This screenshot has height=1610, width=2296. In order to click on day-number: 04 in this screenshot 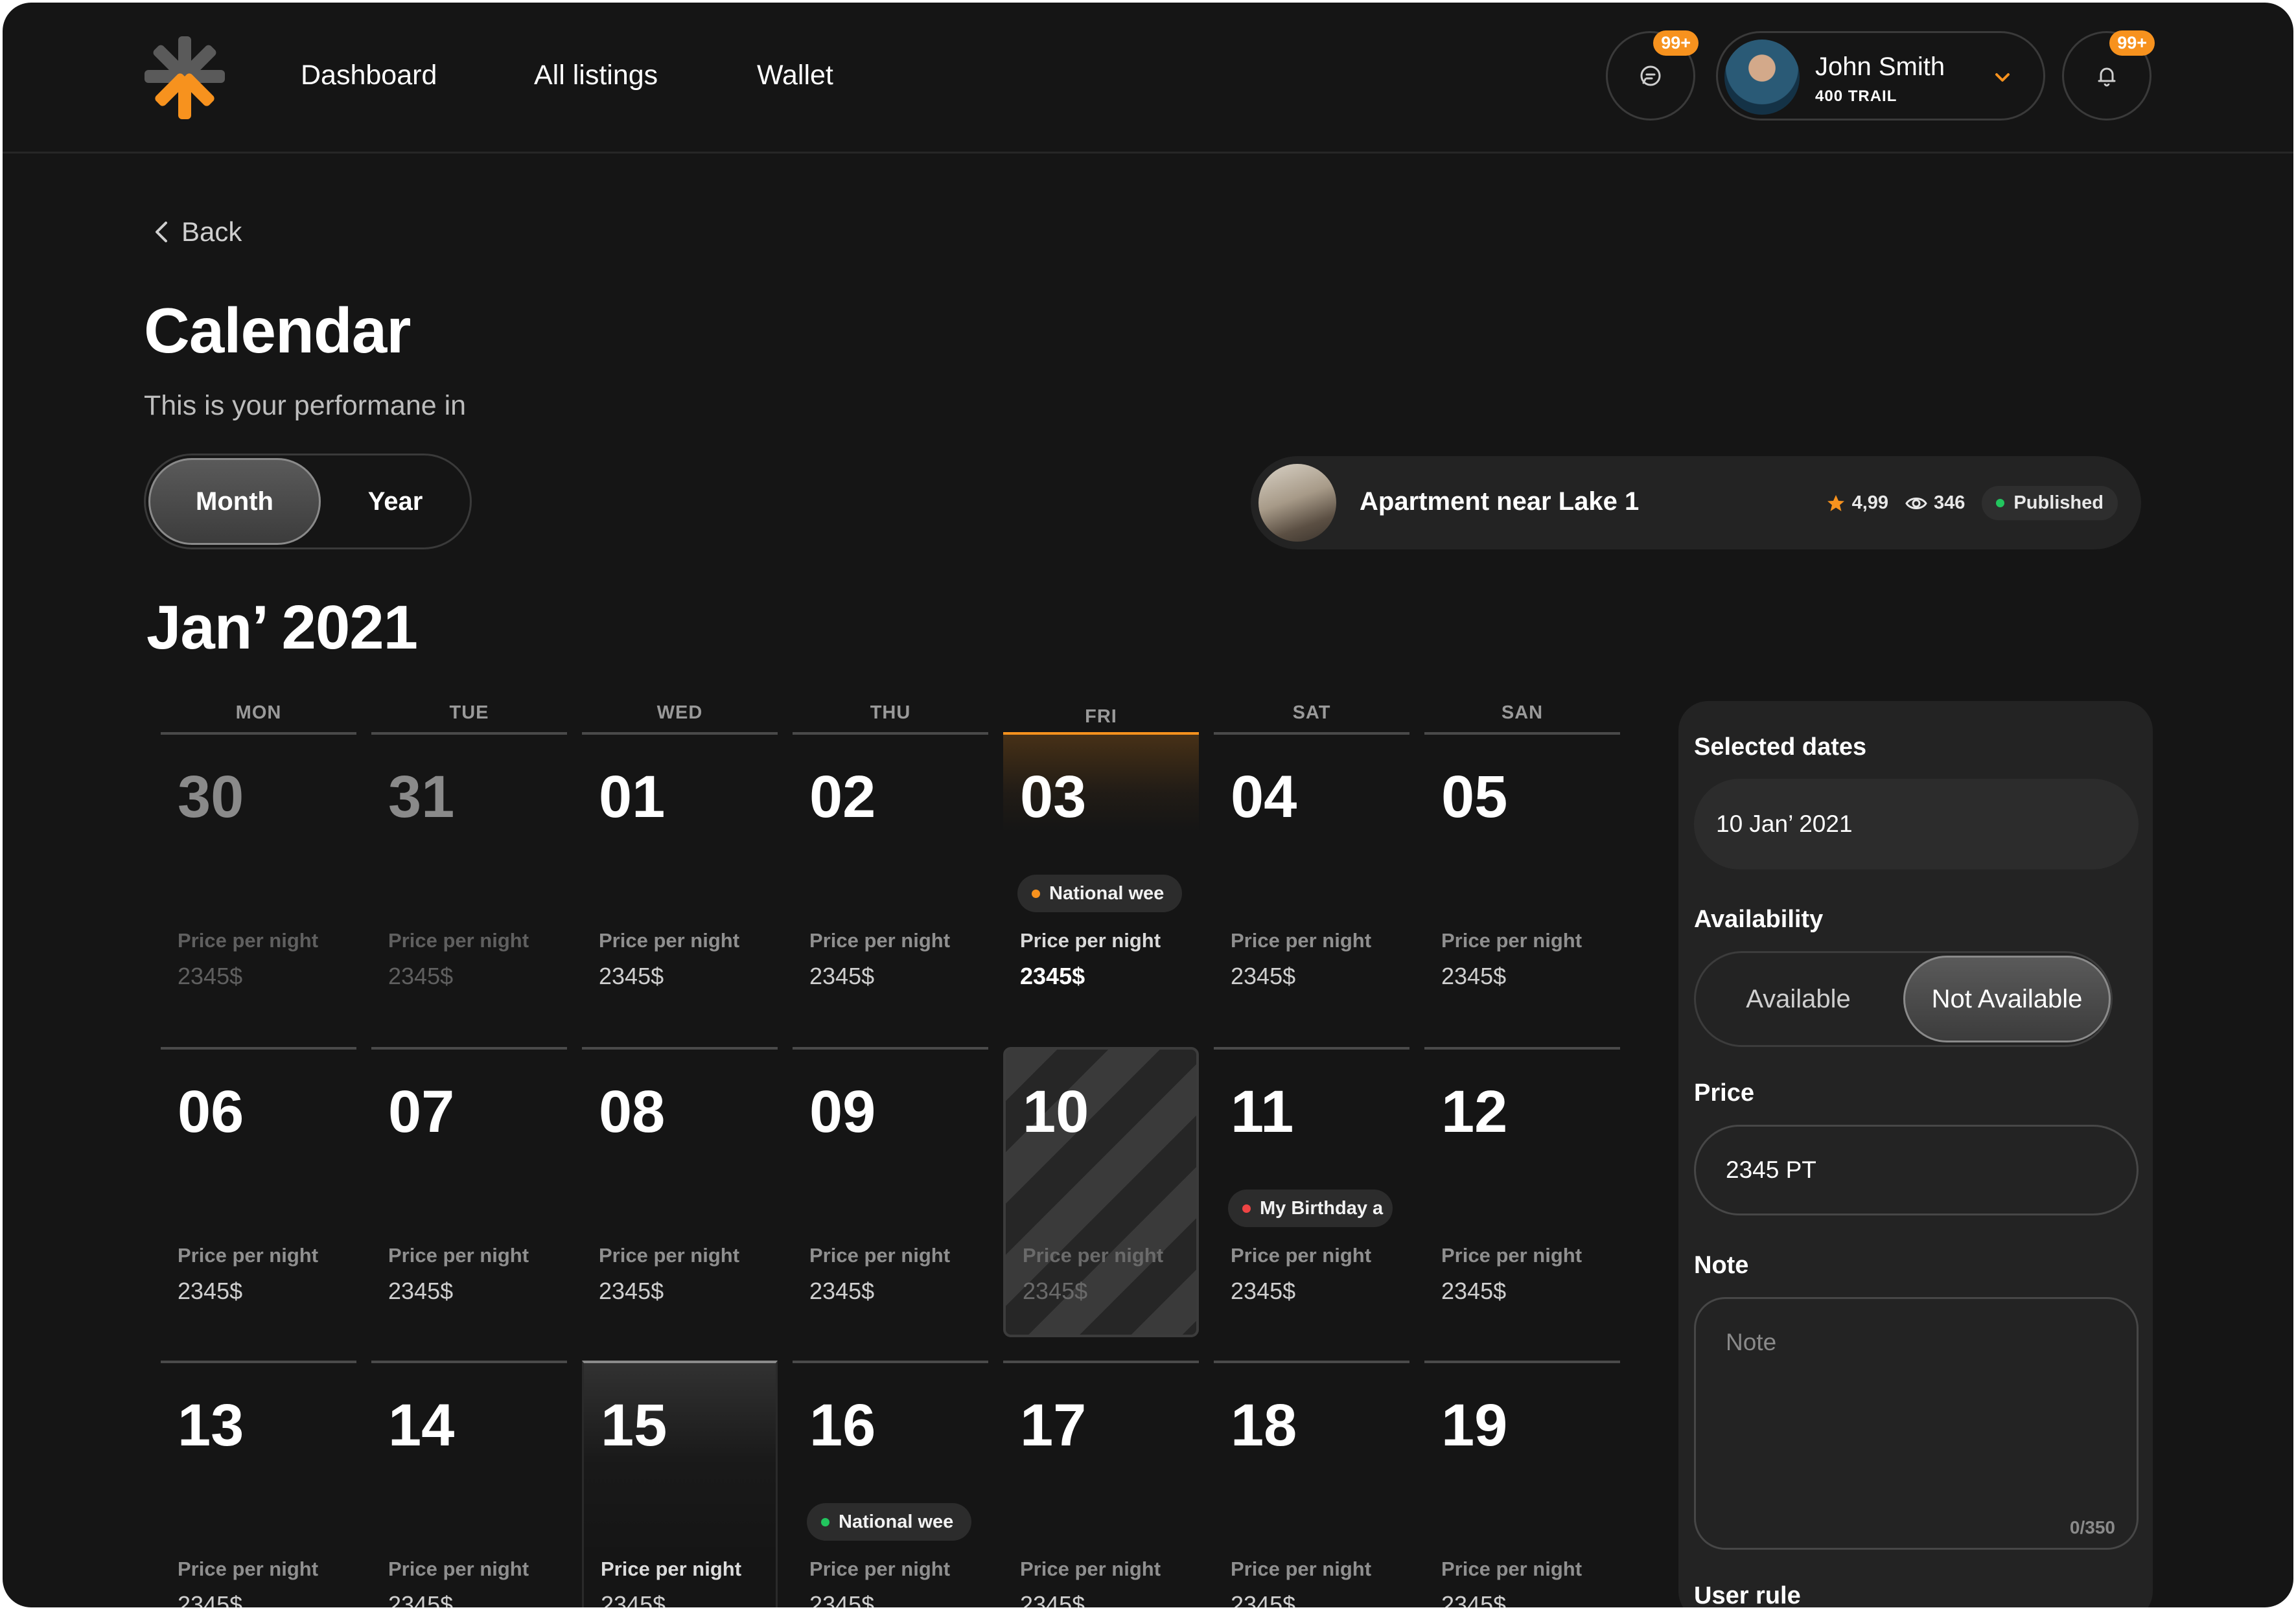, I will do `click(1264, 797)`.